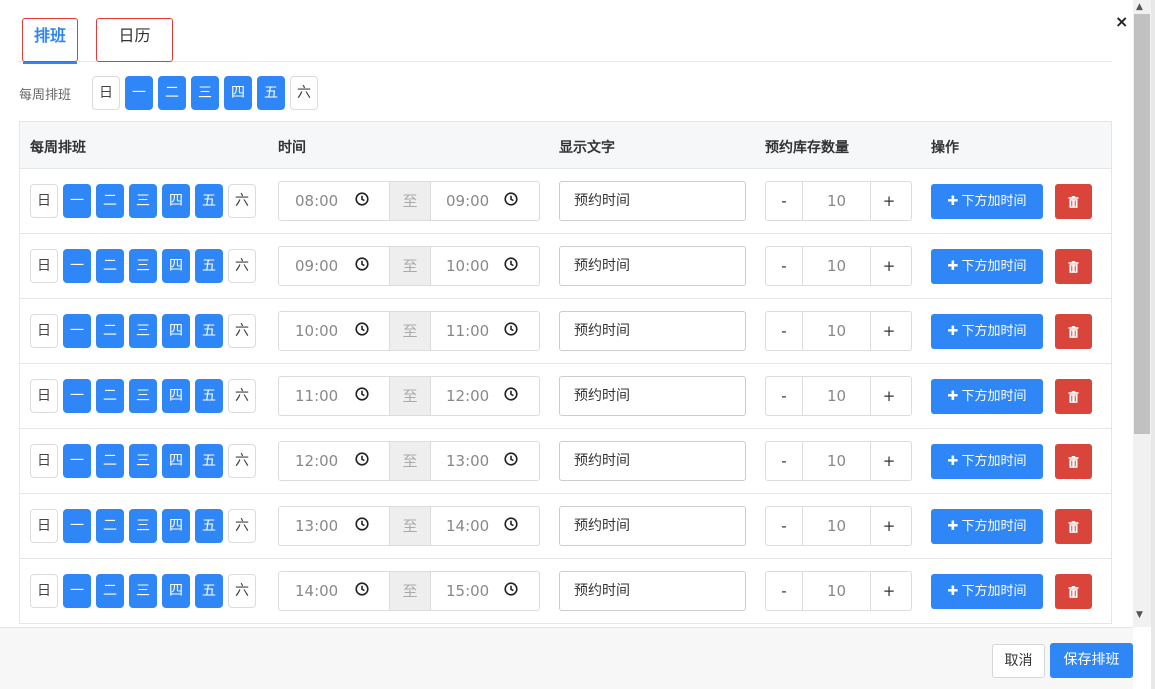 This screenshot has height=689, width=1155. I want to click on end-time-input: 10:00, so click(485, 266).